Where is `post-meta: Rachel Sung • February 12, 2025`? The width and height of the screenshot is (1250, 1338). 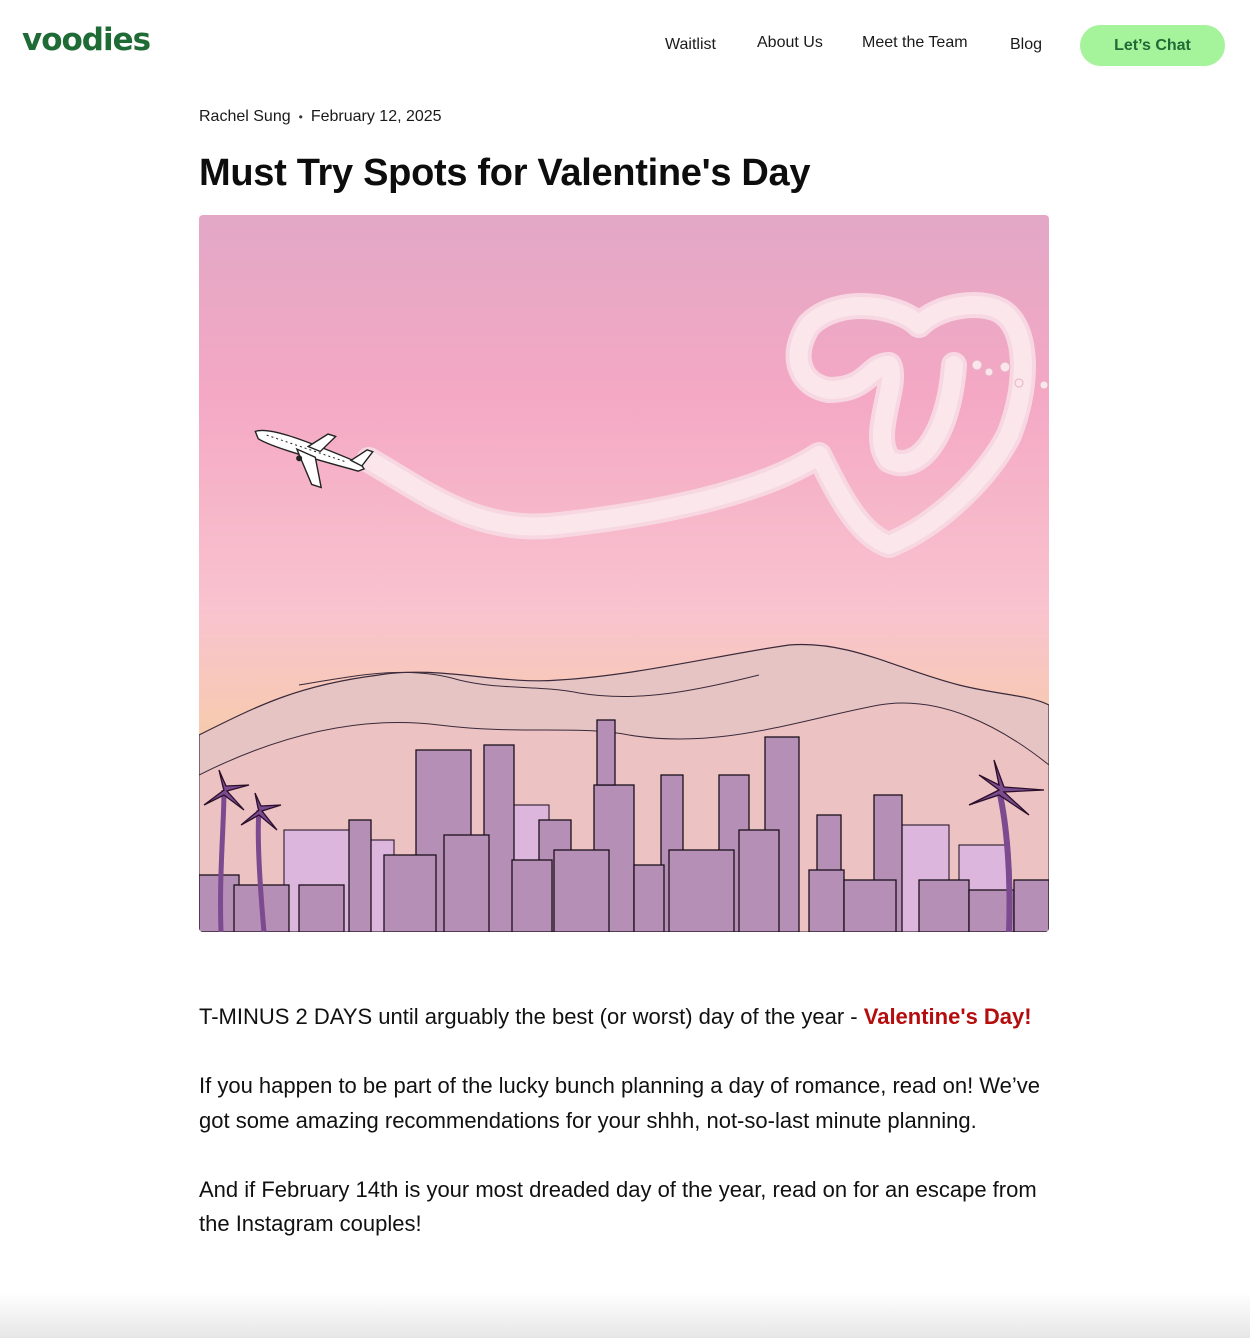 post-meta: Rachel Sung • February 12, 2025 is located at coordinates (320, 117).